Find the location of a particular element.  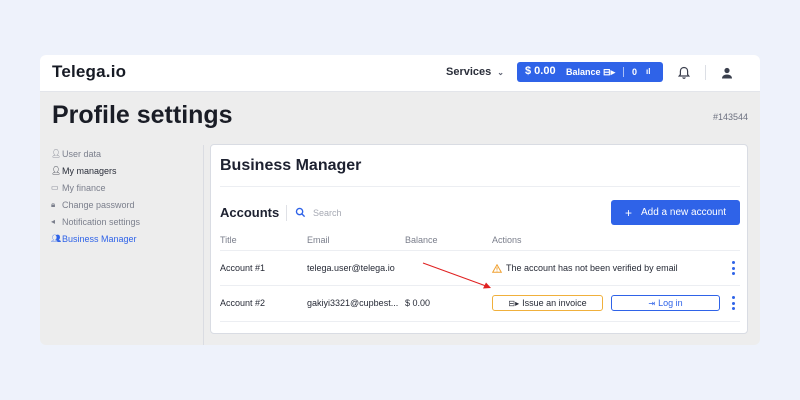

issue-invoice-label: Issue an invoice is located at coordinates (554, 303).